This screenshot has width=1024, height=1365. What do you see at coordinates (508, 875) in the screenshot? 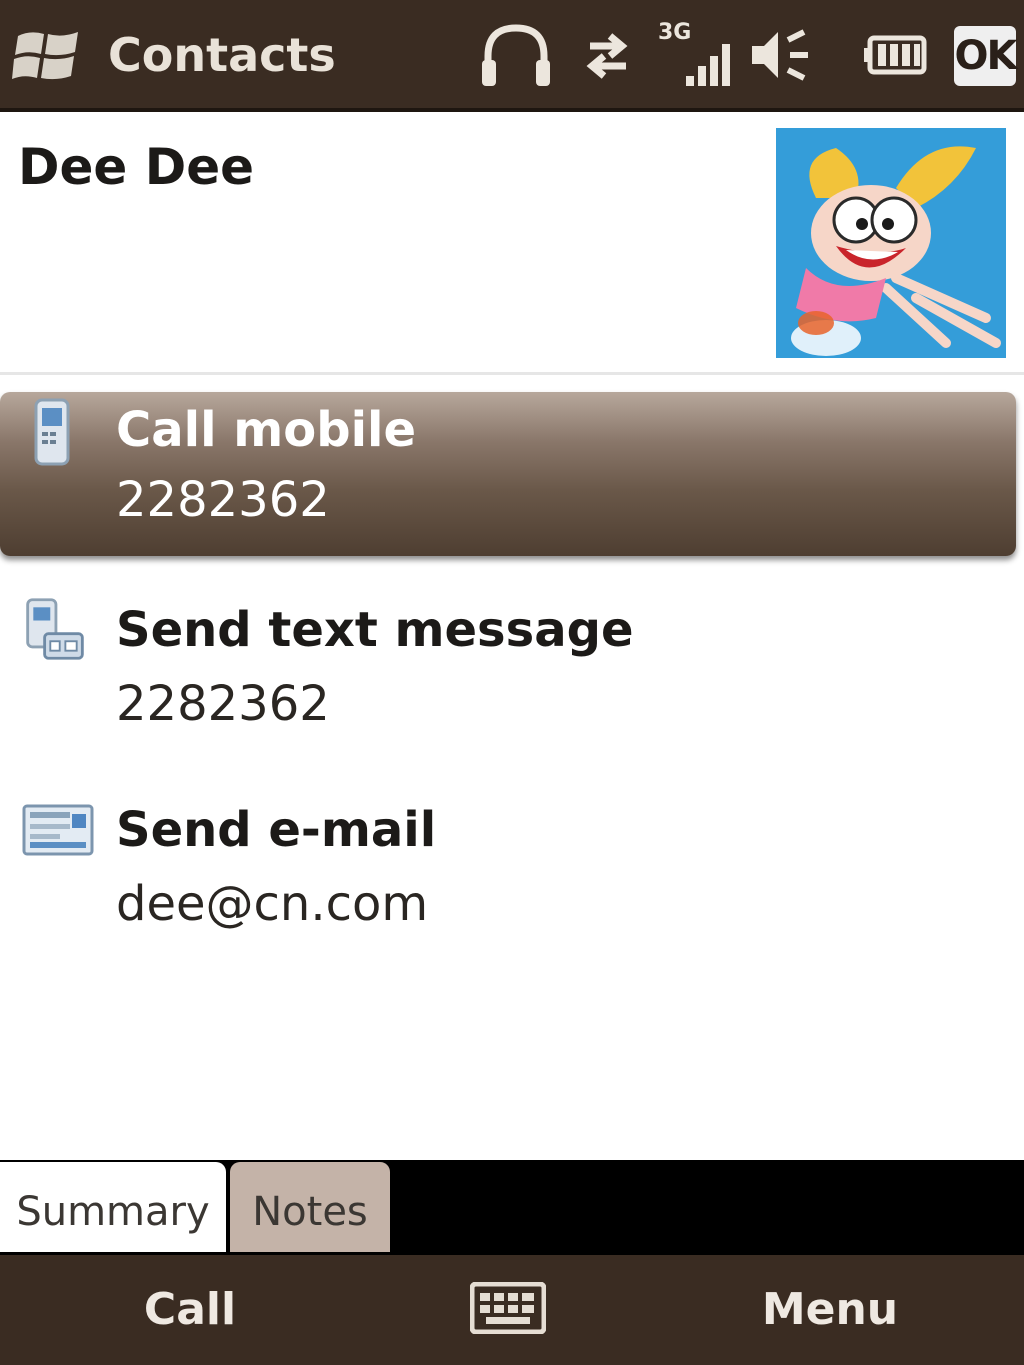
I see `action-send-email: Send e-mail dee@cn.com` at bounding box center [508, 875].